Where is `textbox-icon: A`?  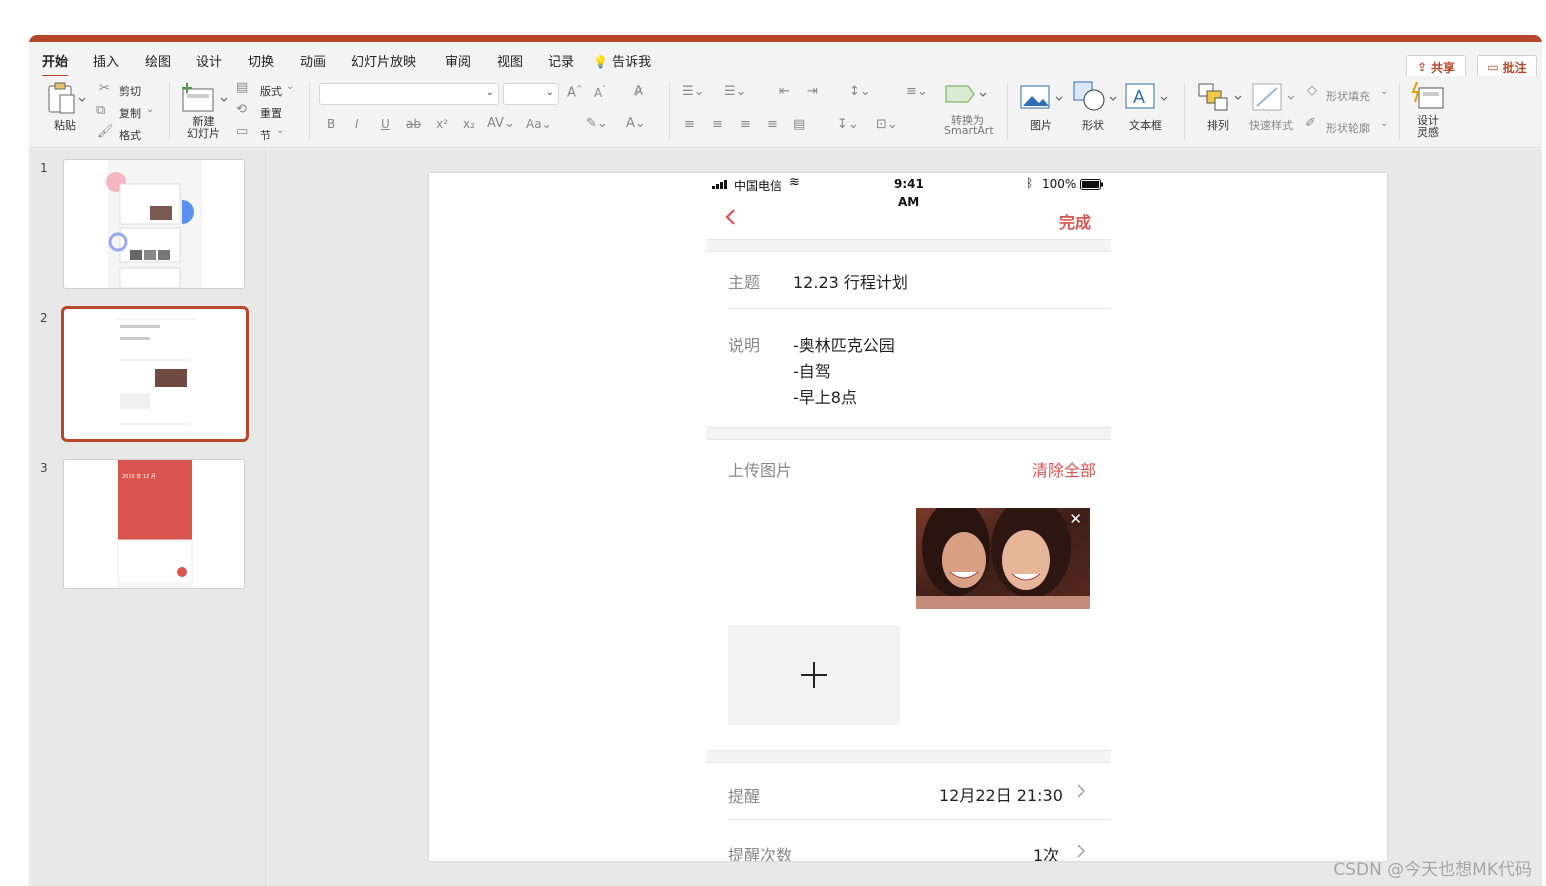 textbox-icon: A is located at coordinates (1147, 97).